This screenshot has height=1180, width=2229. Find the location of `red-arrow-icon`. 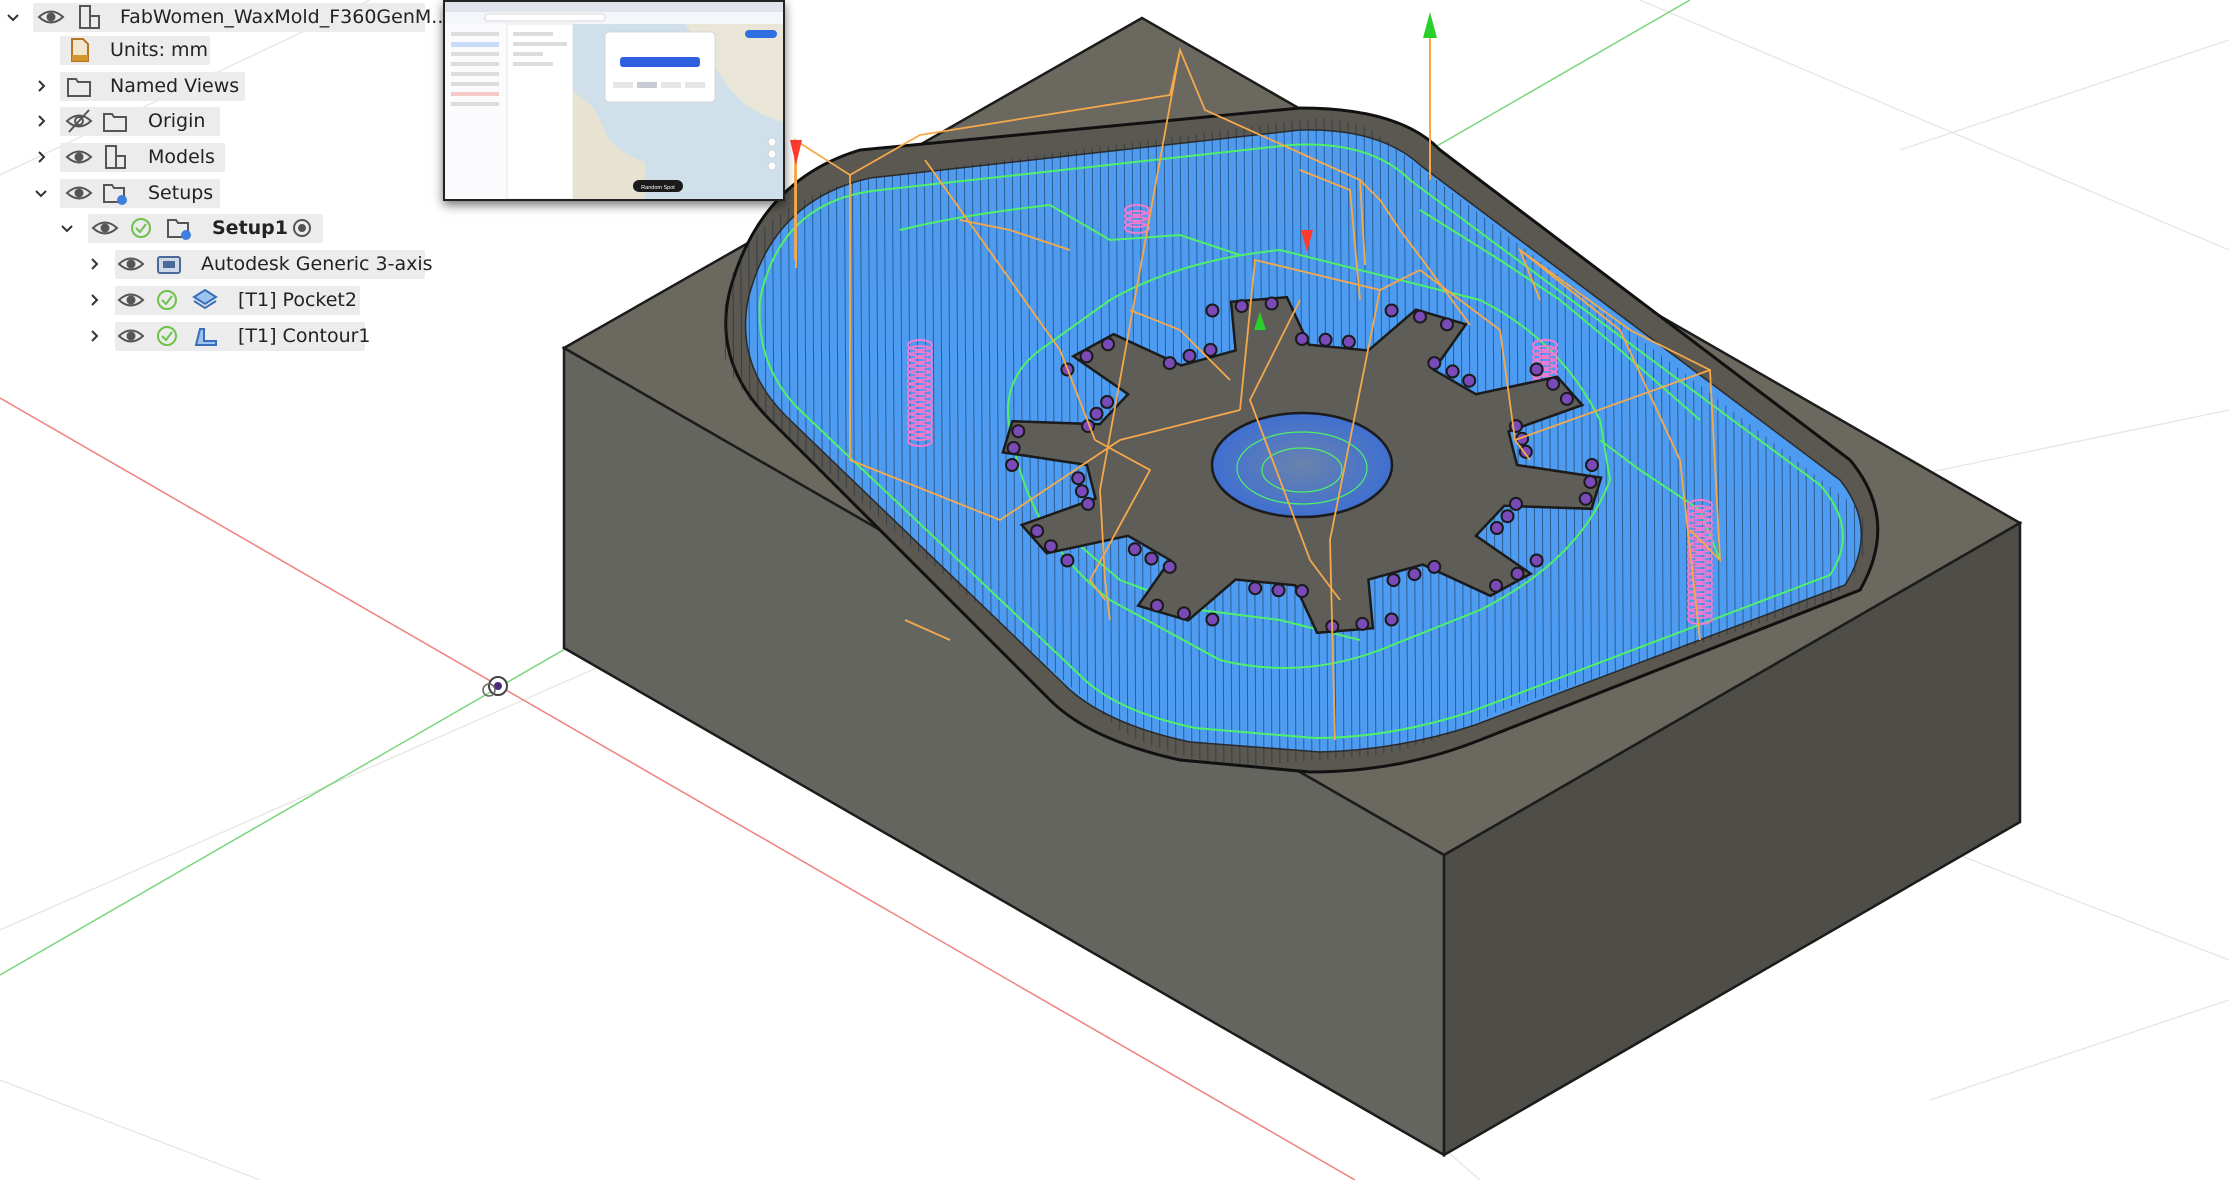

red-arrow-icon is located at coordinates (796, 152).